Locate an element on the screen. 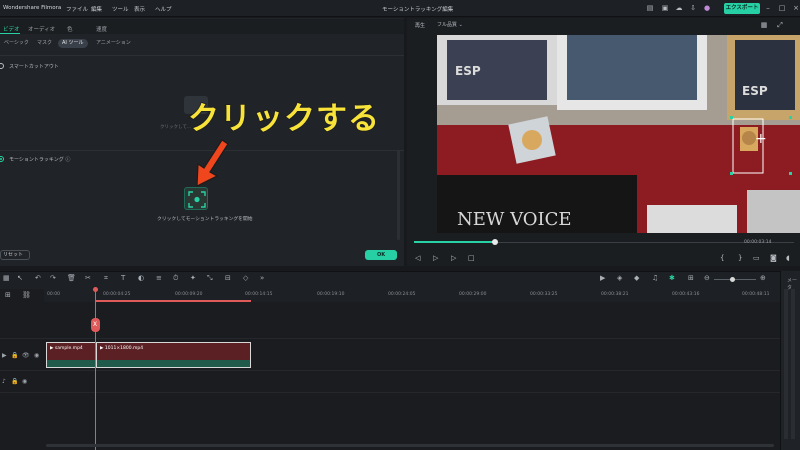  mic-icon: ♫ is located at coordinates (655, 278).